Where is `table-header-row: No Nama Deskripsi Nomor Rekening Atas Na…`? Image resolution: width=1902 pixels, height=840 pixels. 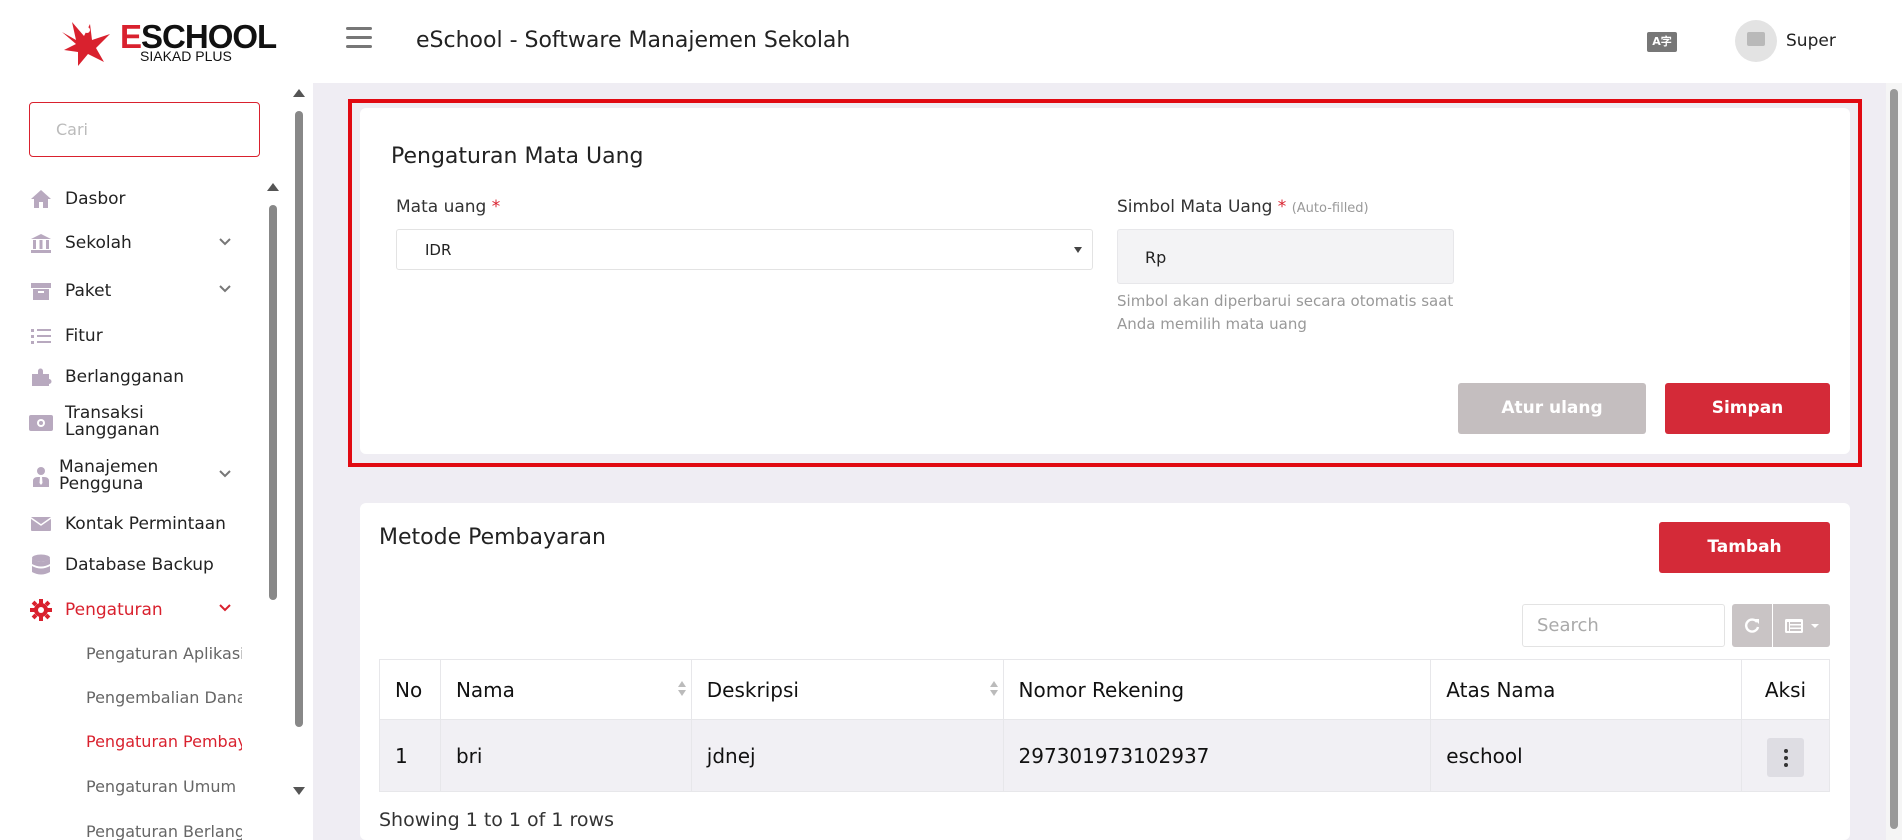 table-header-row: No Nama Deskripsi Nomor Rekening Atas Na… is located at coordinates (1104, 689).